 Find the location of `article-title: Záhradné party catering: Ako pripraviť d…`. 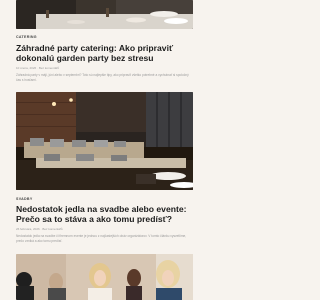

article-title: Záhradné party catering: Ako pripraviť d… is located at coordinates (104, 53).